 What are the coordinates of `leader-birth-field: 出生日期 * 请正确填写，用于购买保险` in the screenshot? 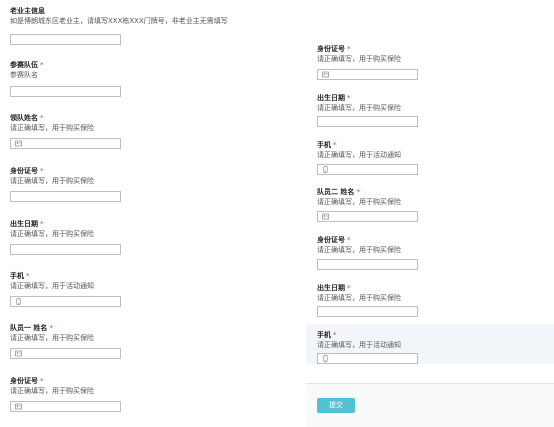 It's located at (52, 229).